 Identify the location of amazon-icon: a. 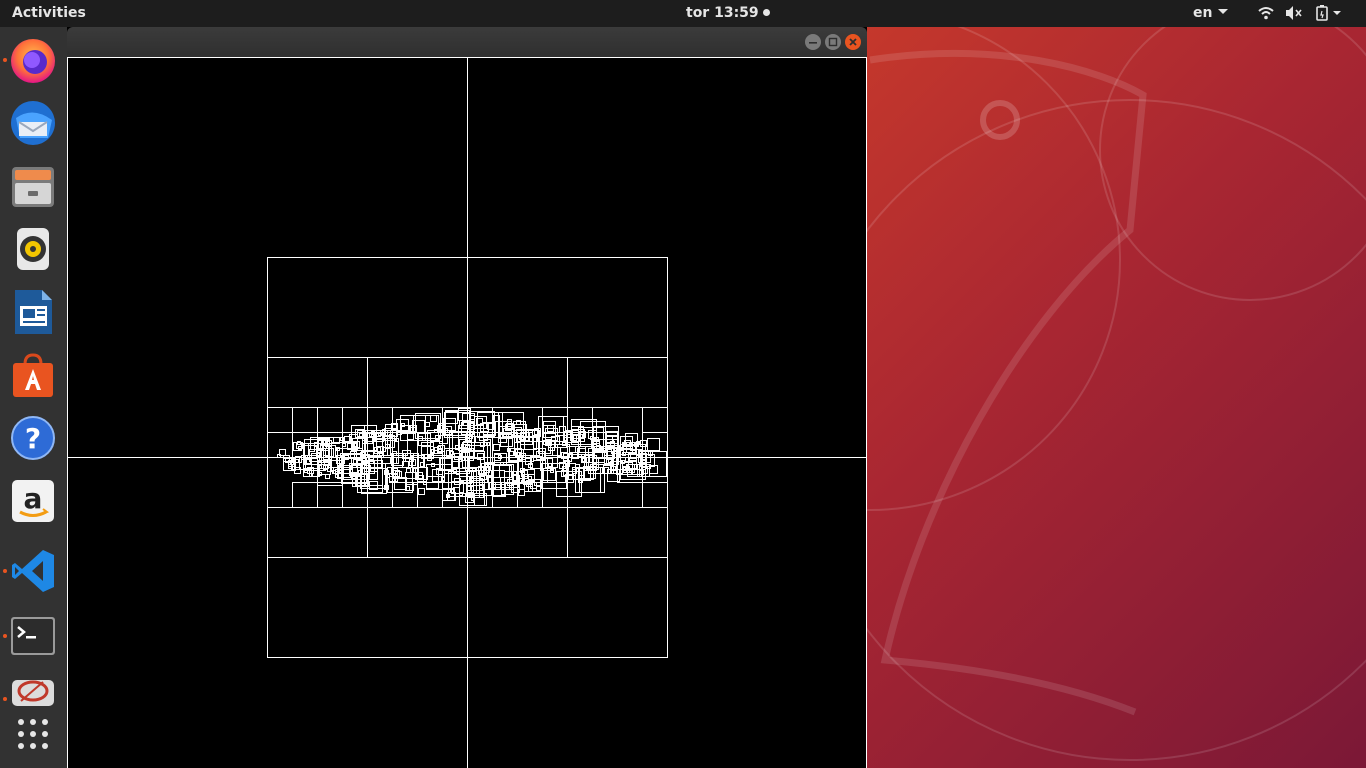
(33, 501).